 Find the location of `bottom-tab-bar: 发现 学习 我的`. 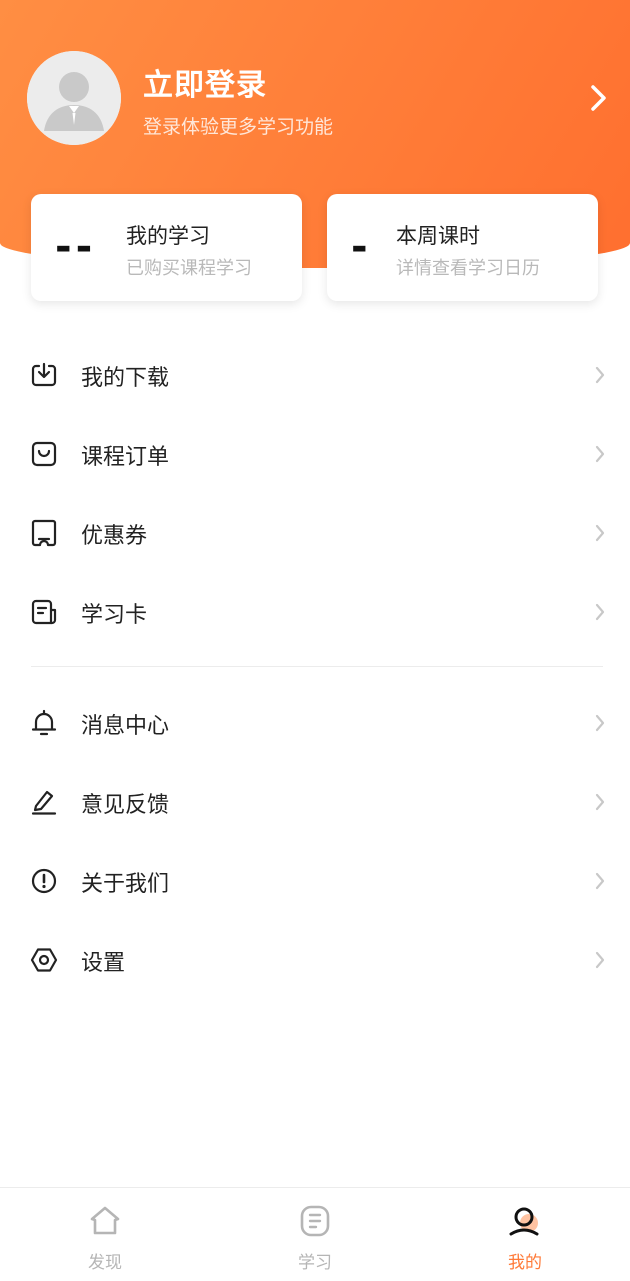

bottom-tab-bar: 发现 学习 我的 is located at coordinates (315, 1234).